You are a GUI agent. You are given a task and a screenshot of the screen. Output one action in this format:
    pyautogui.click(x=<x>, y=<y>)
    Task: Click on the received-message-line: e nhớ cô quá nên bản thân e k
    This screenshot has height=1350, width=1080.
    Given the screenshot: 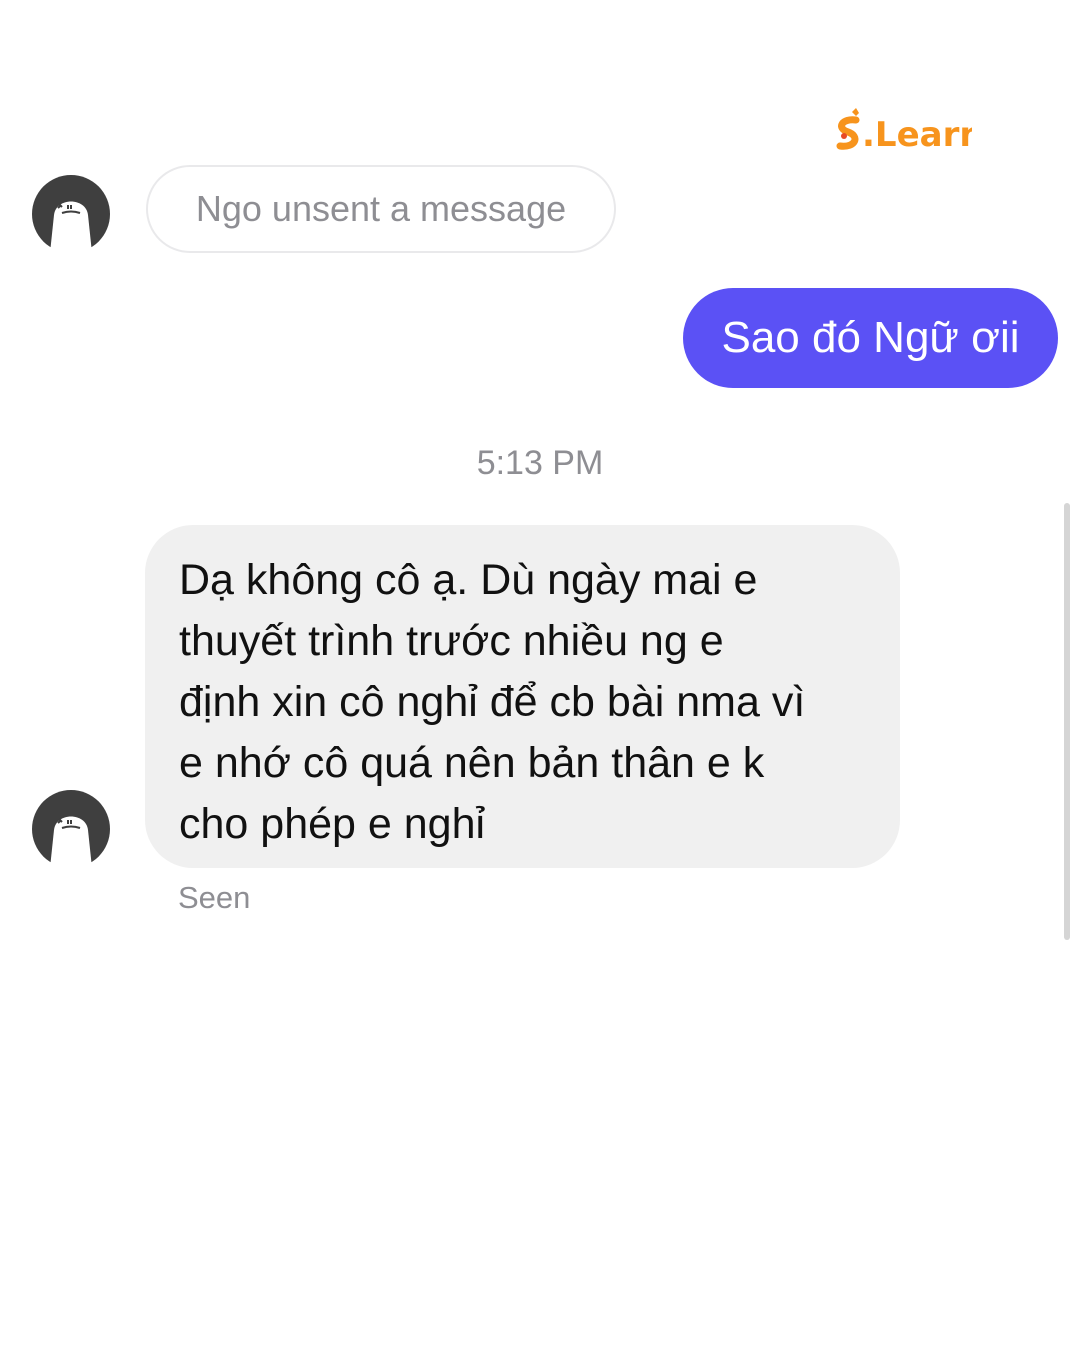 What is the action you would take?
    pyautogui.click(x=472, y=763)
    